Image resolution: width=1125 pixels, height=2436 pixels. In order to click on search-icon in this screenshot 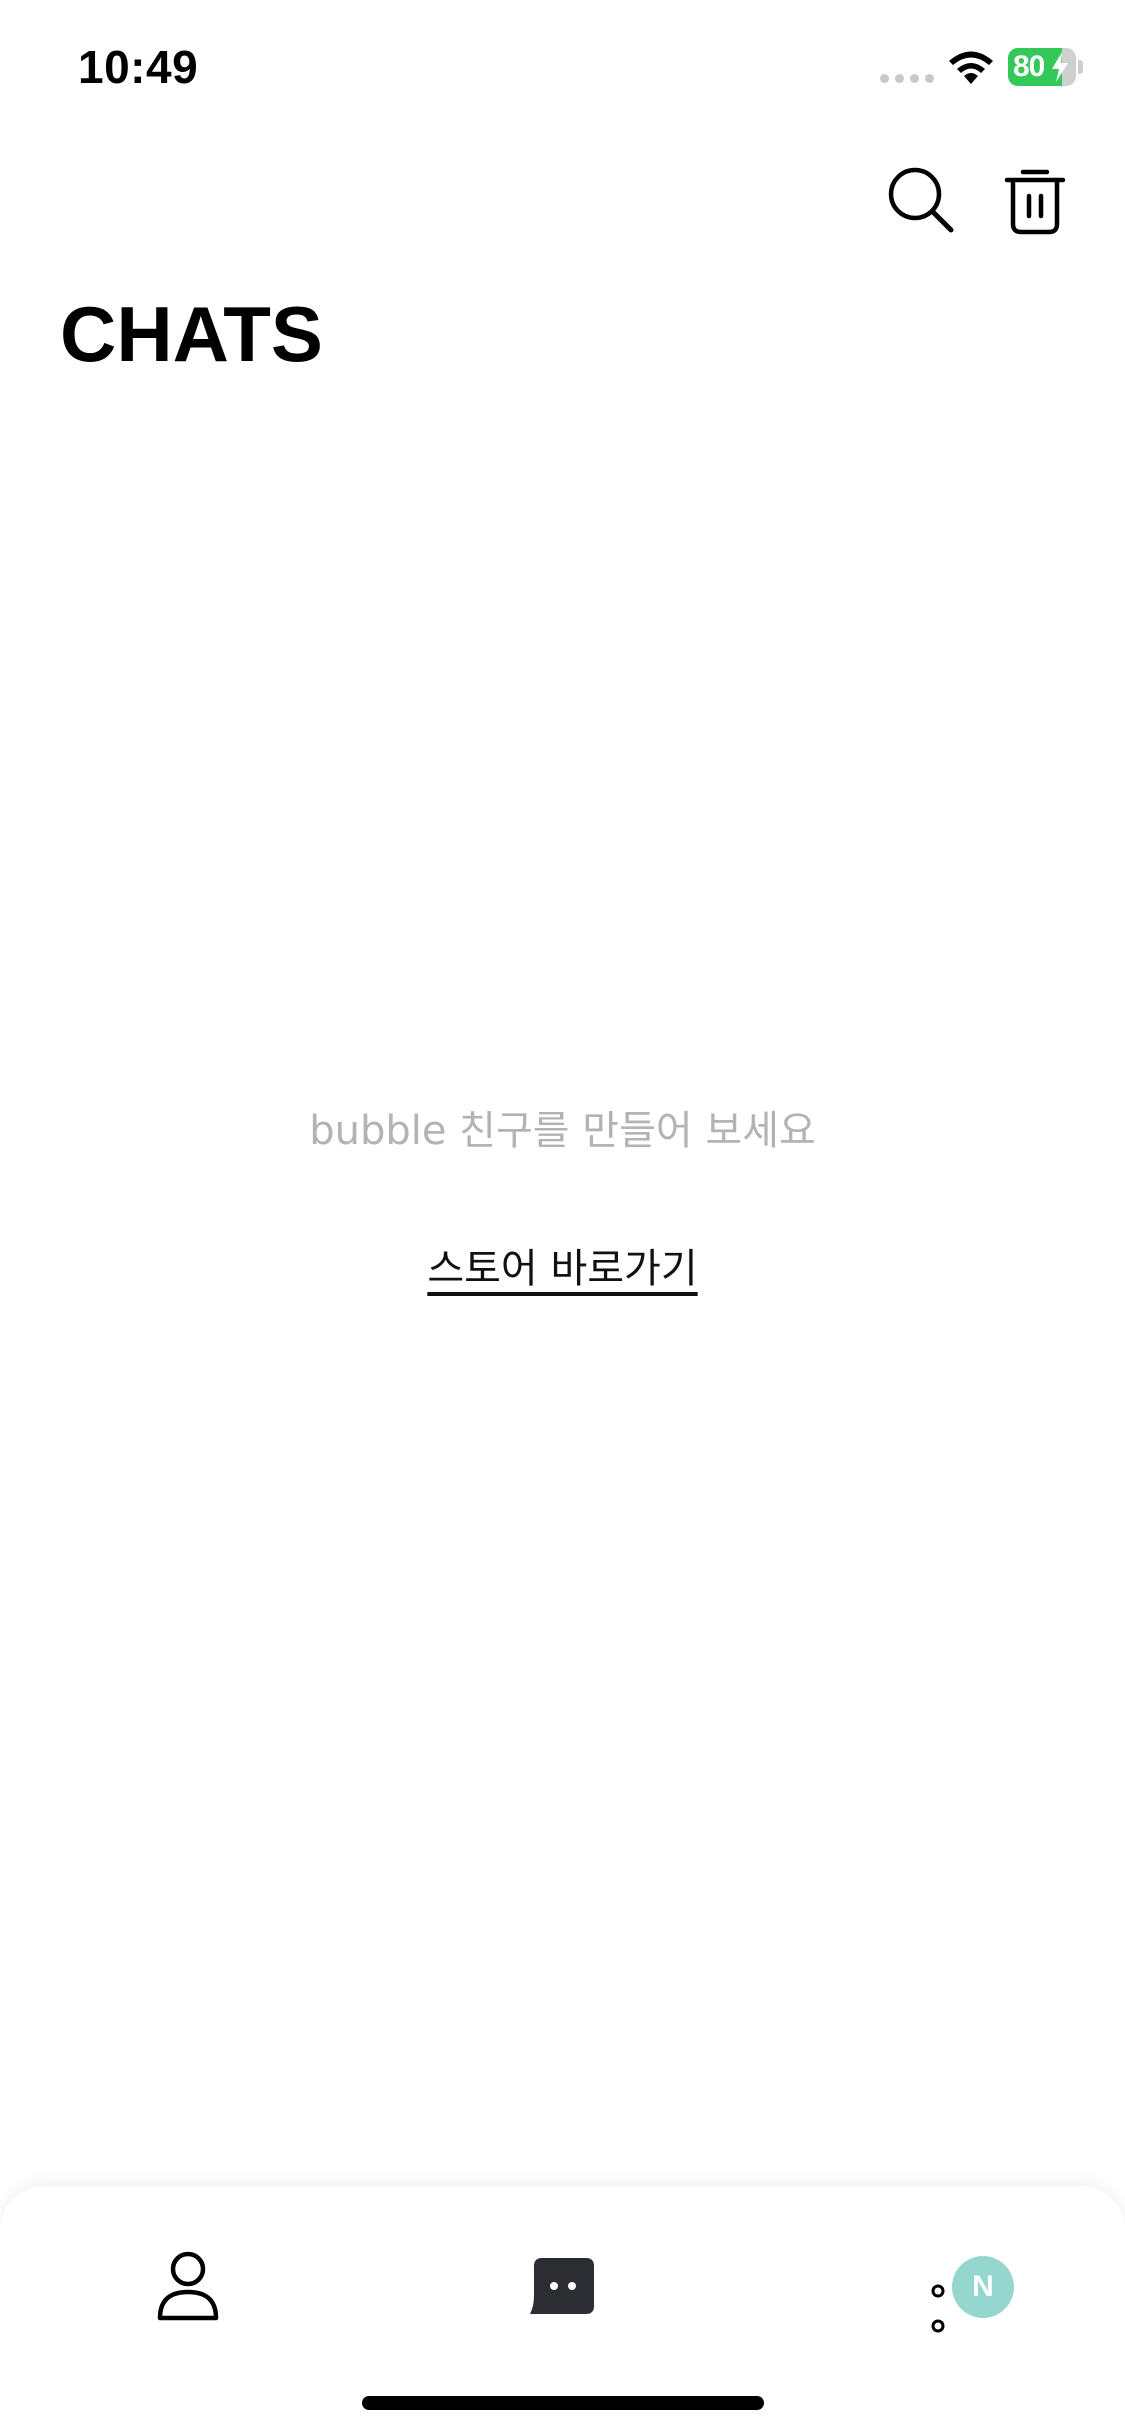, I will do `click(921, 200)`.